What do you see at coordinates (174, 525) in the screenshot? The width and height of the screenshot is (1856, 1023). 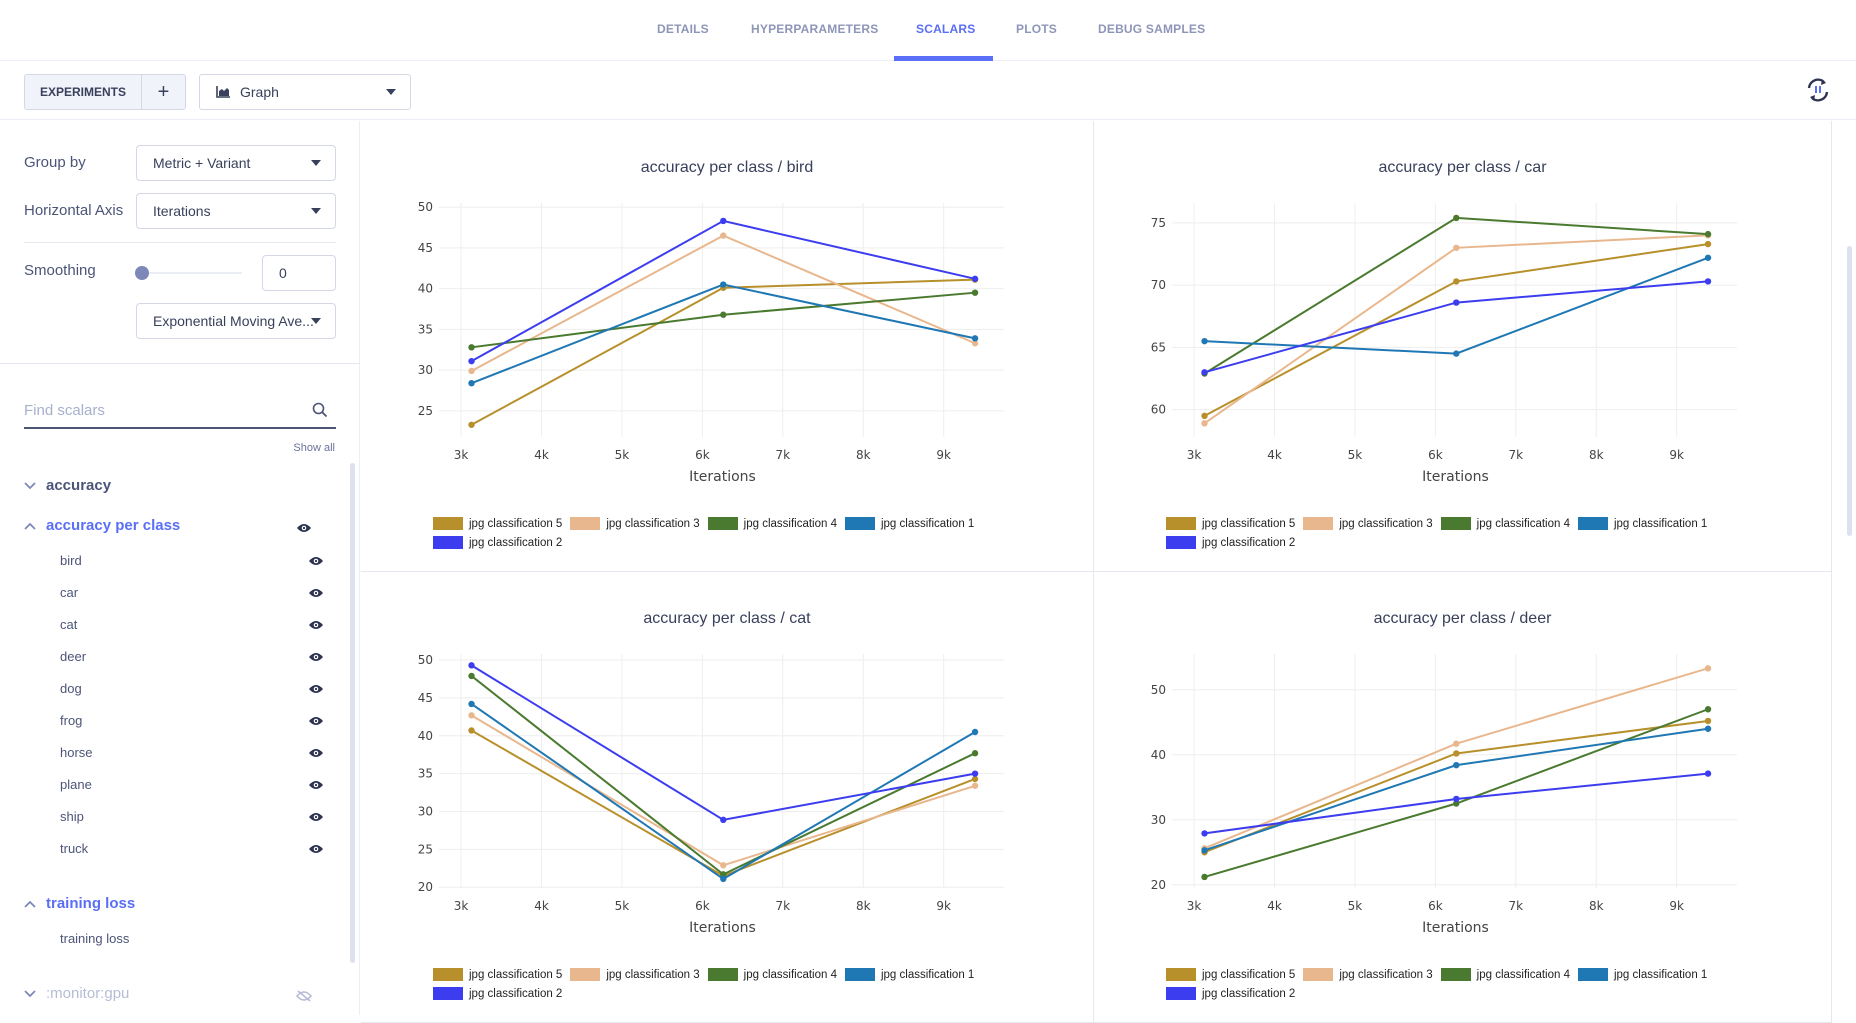 I see `scalar-group: accuracy per class` at bounding box center [174, 525].